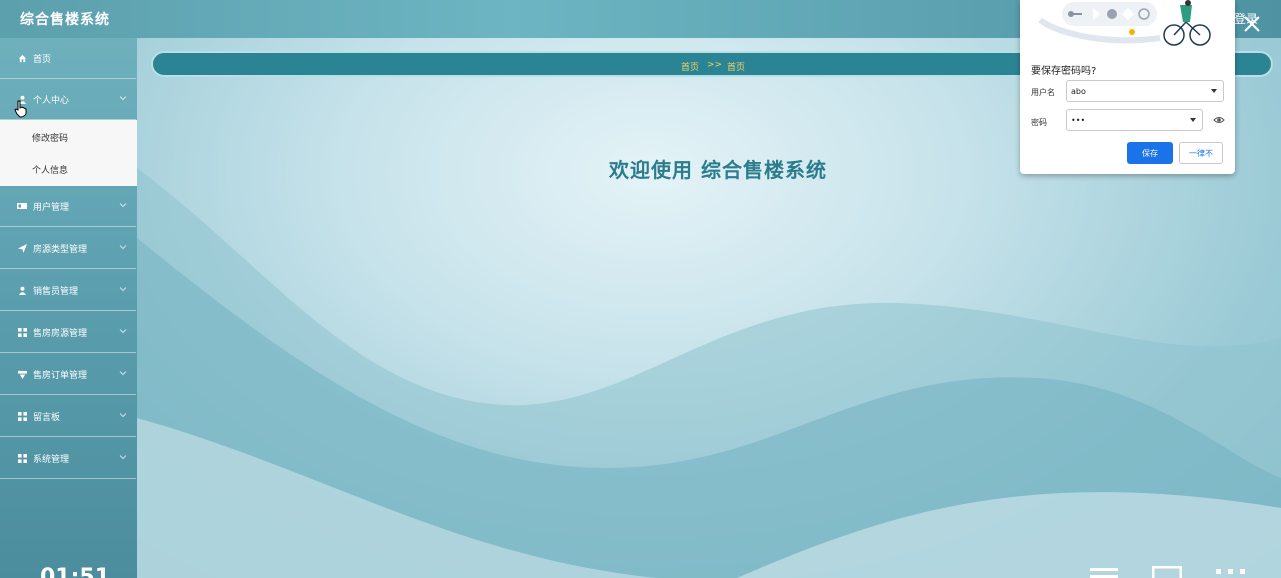 The height and width of the screenshot is (578, 1281). Describe the element at coordinates (20, 109) in the screenshot. I see `hand-cursor-icon` at that location.